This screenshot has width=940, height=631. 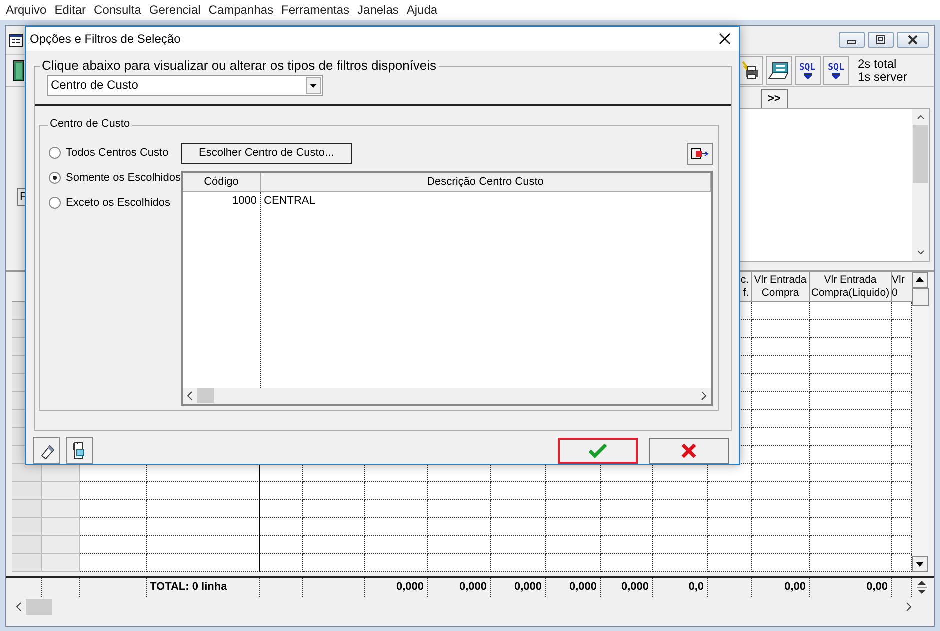 What do you see at coordinates (115, 202) in the screenshot?
I see `radio-option: Exceto os Escolhidos` at bounding box center [115, 202].